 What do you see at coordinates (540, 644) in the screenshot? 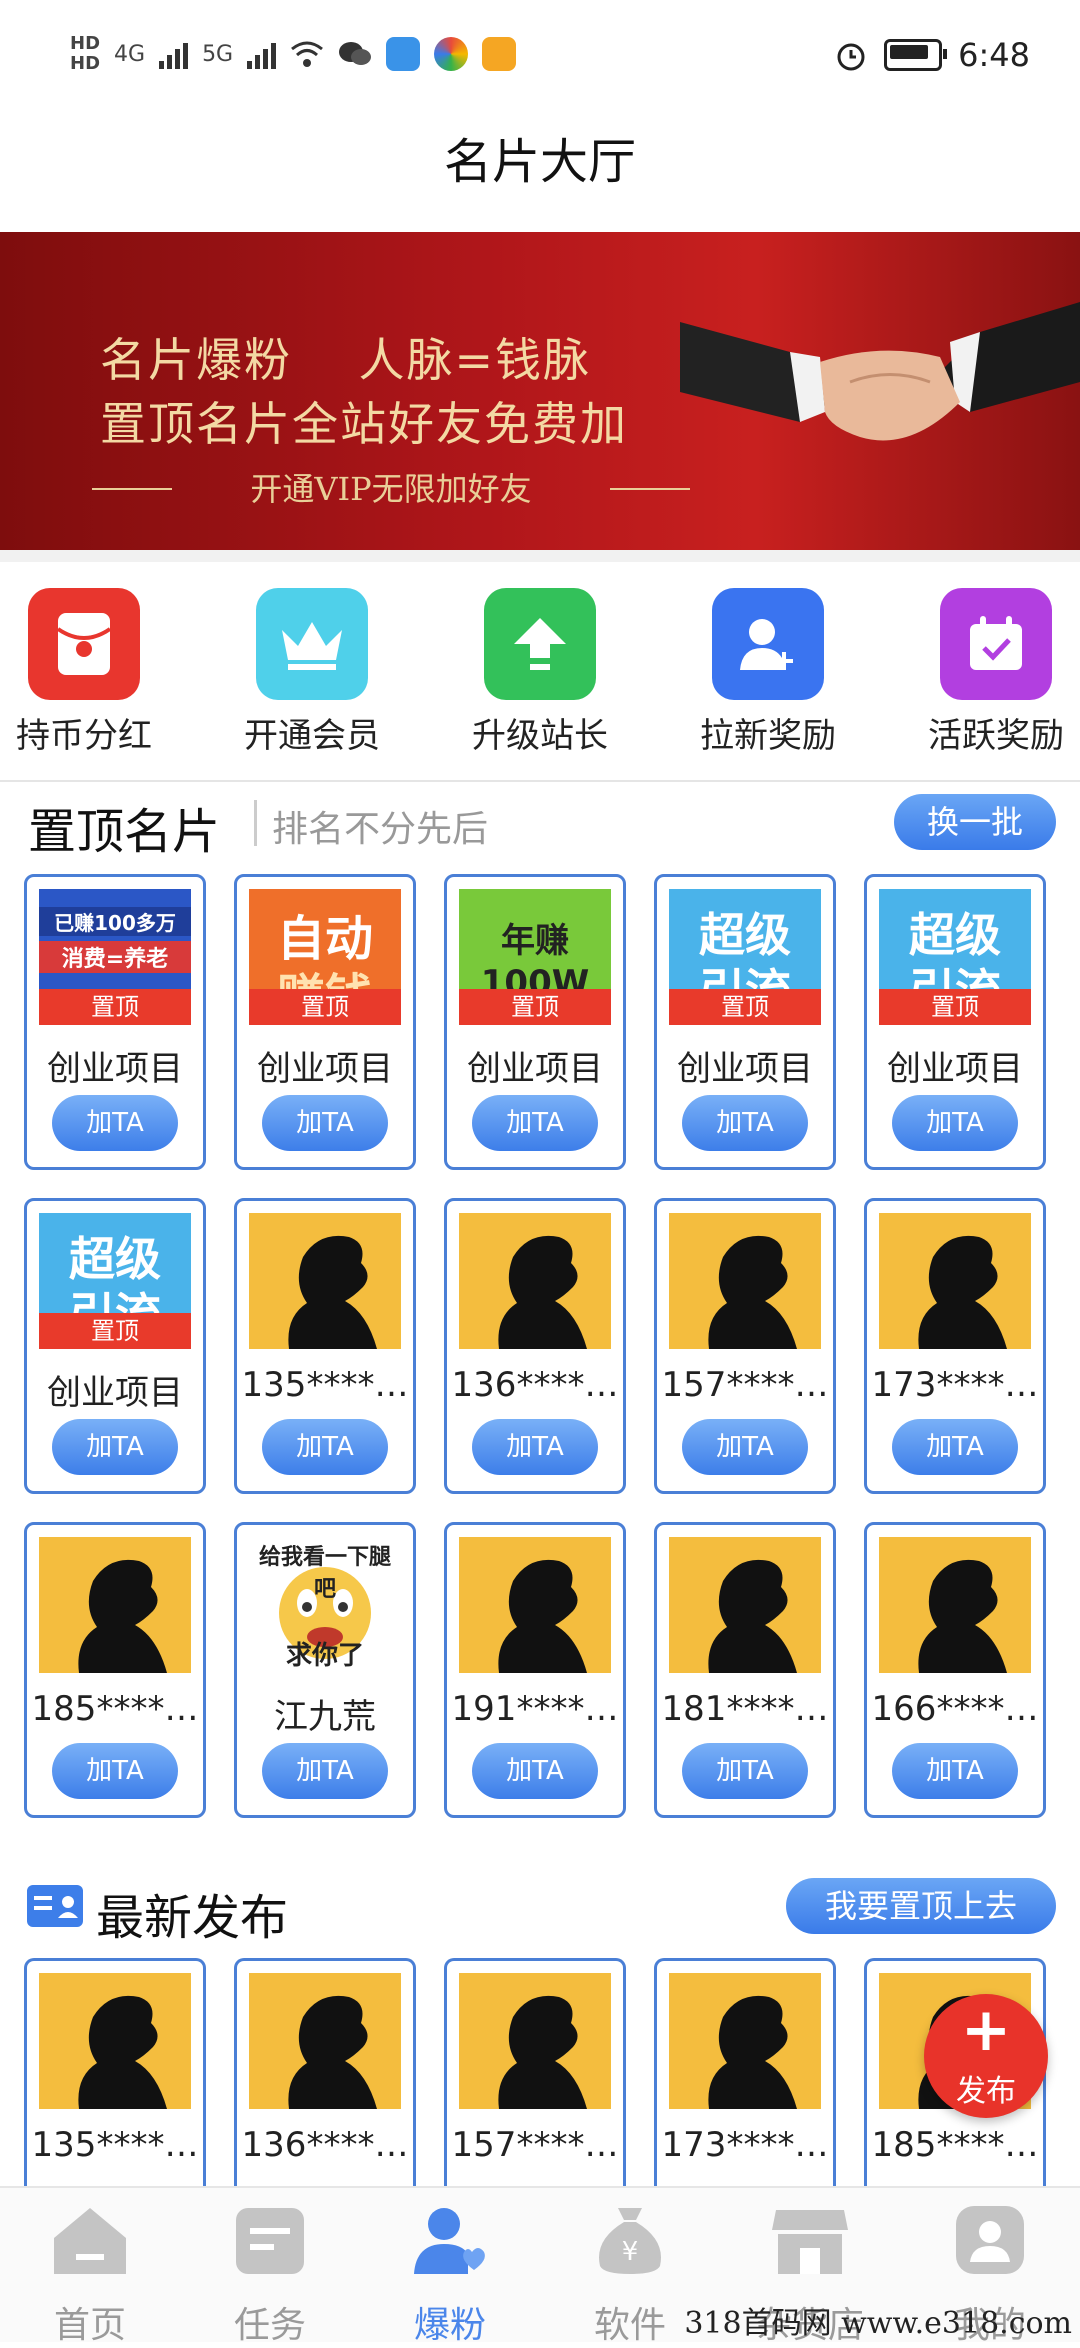
I see `upgrade-arrow-icon` at bounding box center [540, 644].